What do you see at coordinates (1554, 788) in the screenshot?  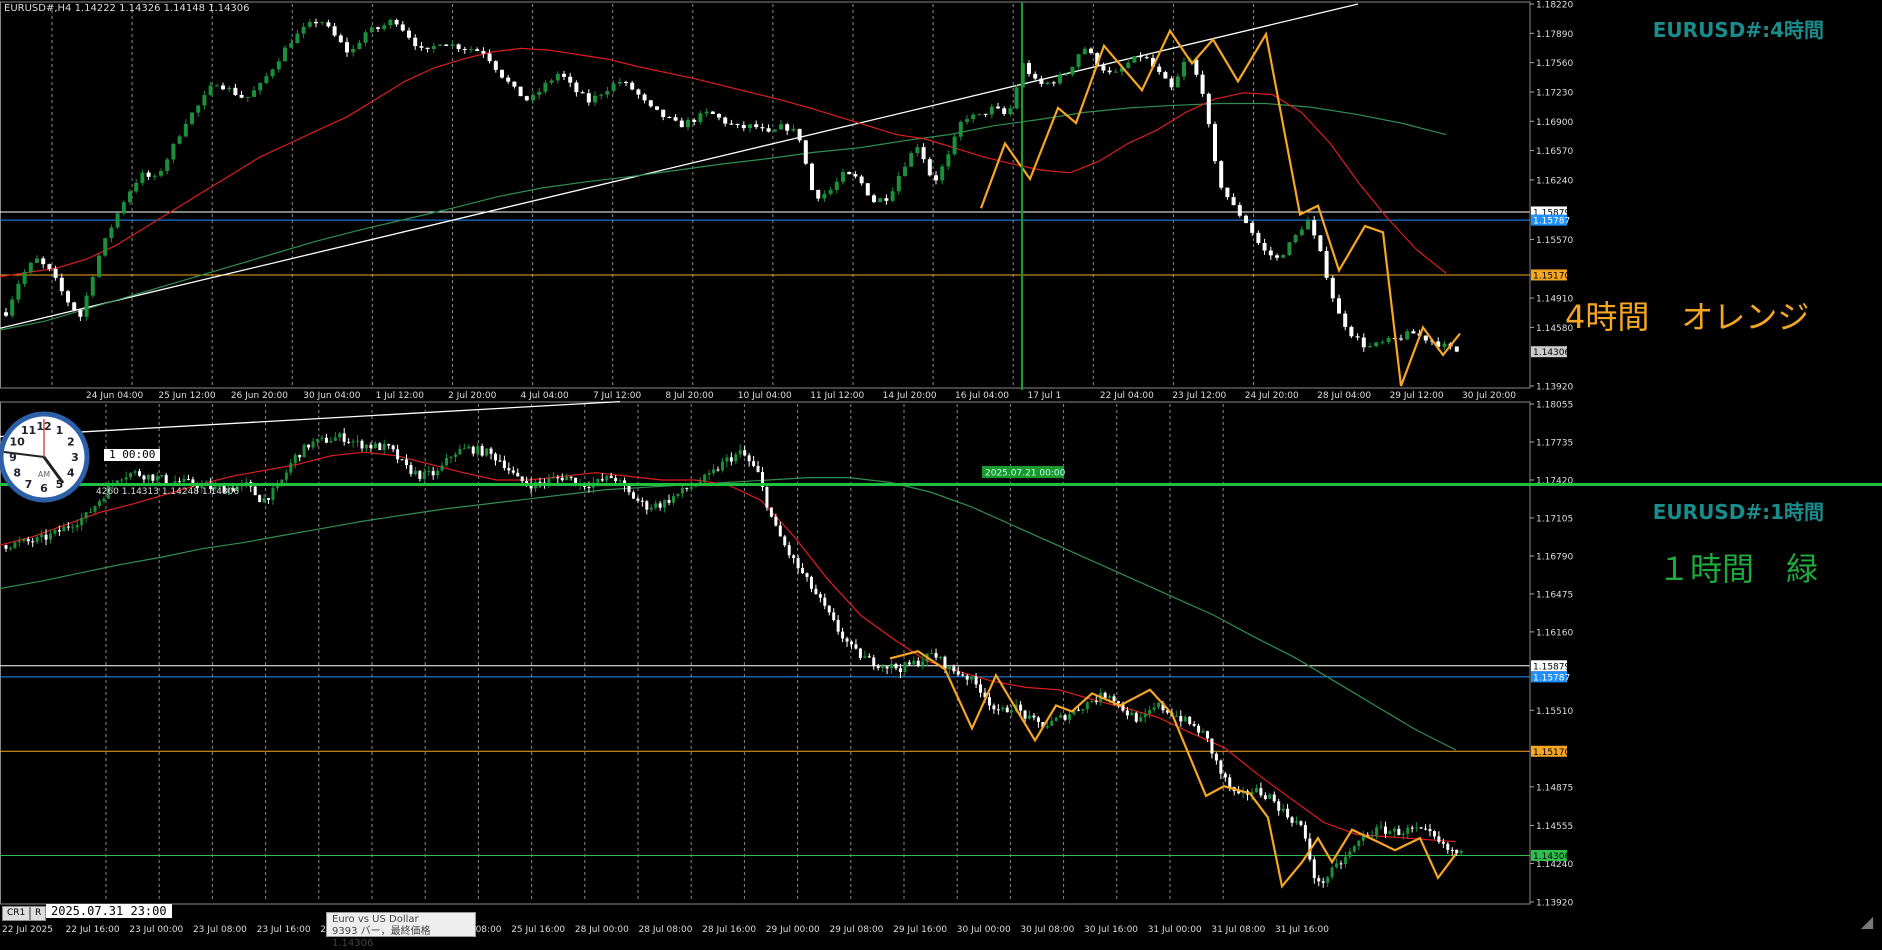 I see `price-tick-label: 1.14875` at bounding box center [1554, 788].